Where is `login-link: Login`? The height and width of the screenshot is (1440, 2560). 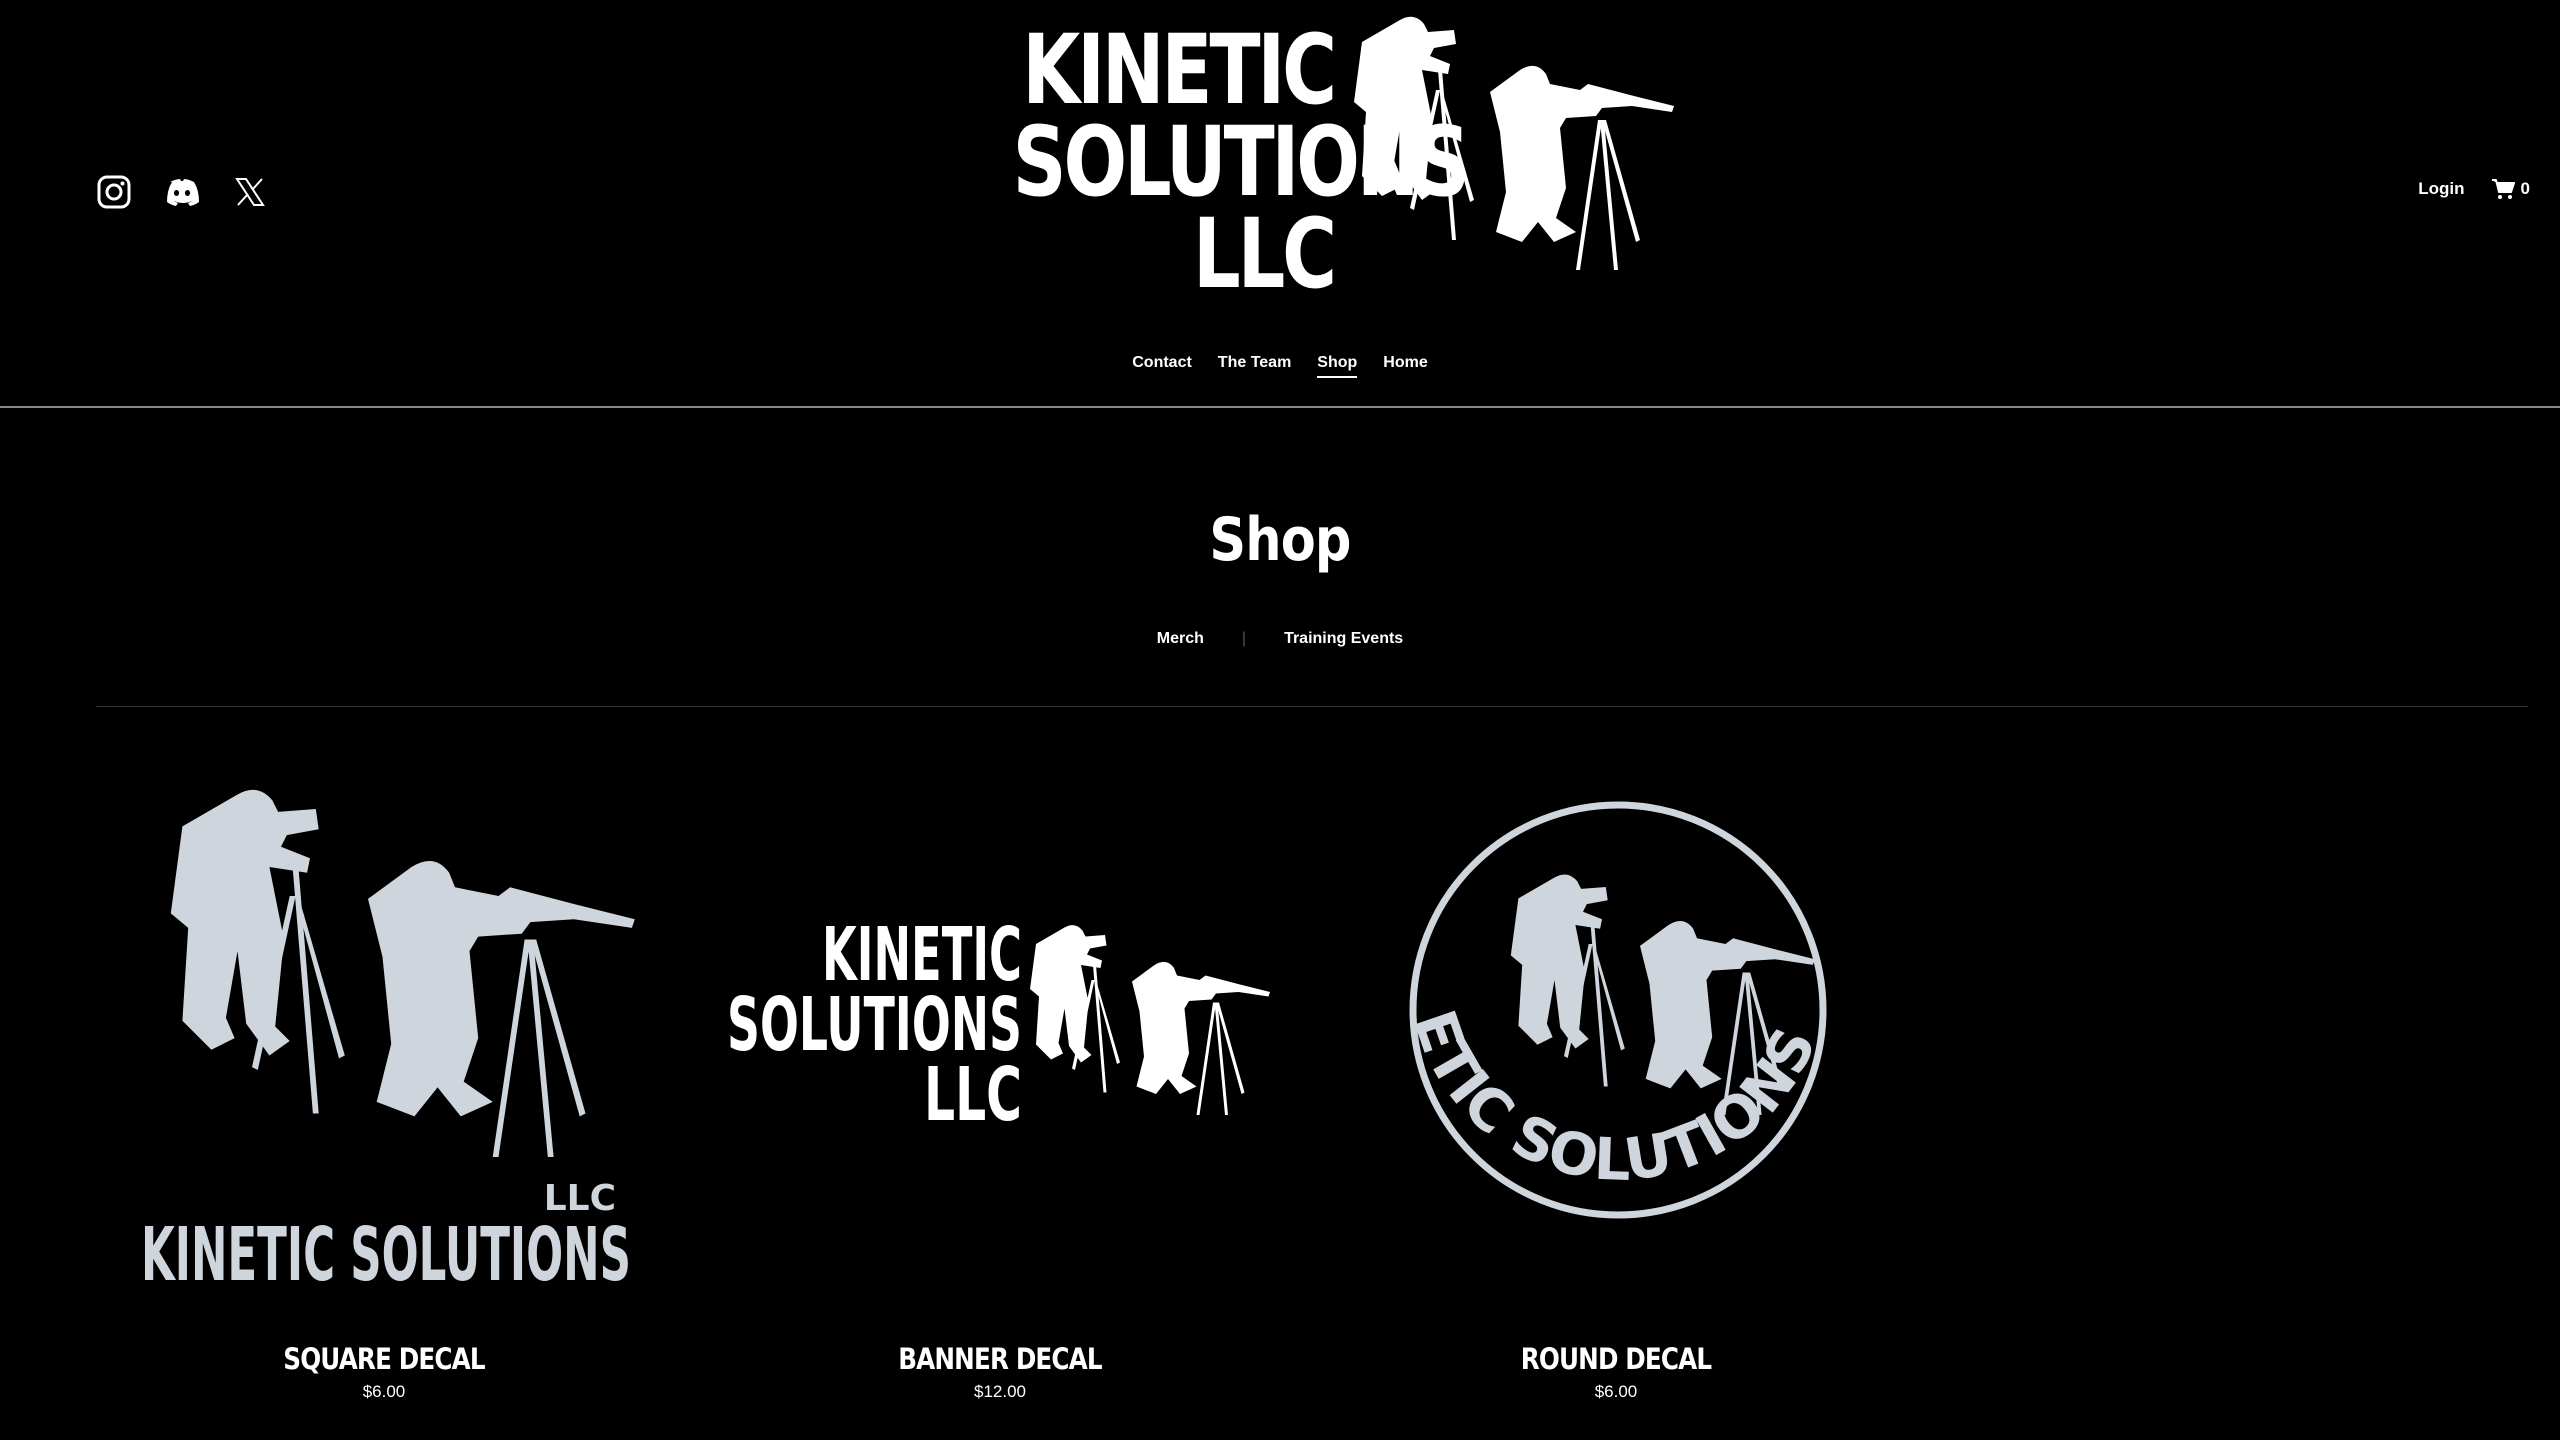 login-link: Login is located at coordinates (2441, 189).